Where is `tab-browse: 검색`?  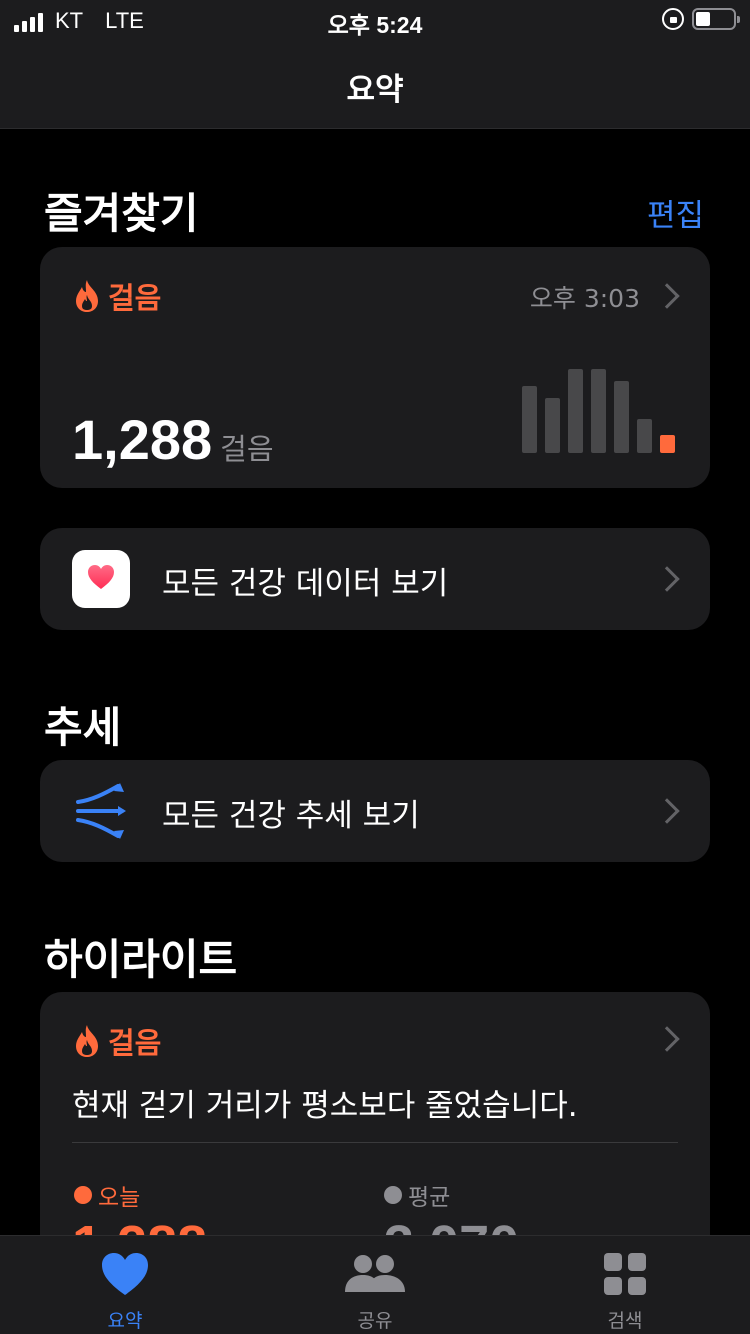
tab-browse: 검색 is located at coordinates (625, 1285).